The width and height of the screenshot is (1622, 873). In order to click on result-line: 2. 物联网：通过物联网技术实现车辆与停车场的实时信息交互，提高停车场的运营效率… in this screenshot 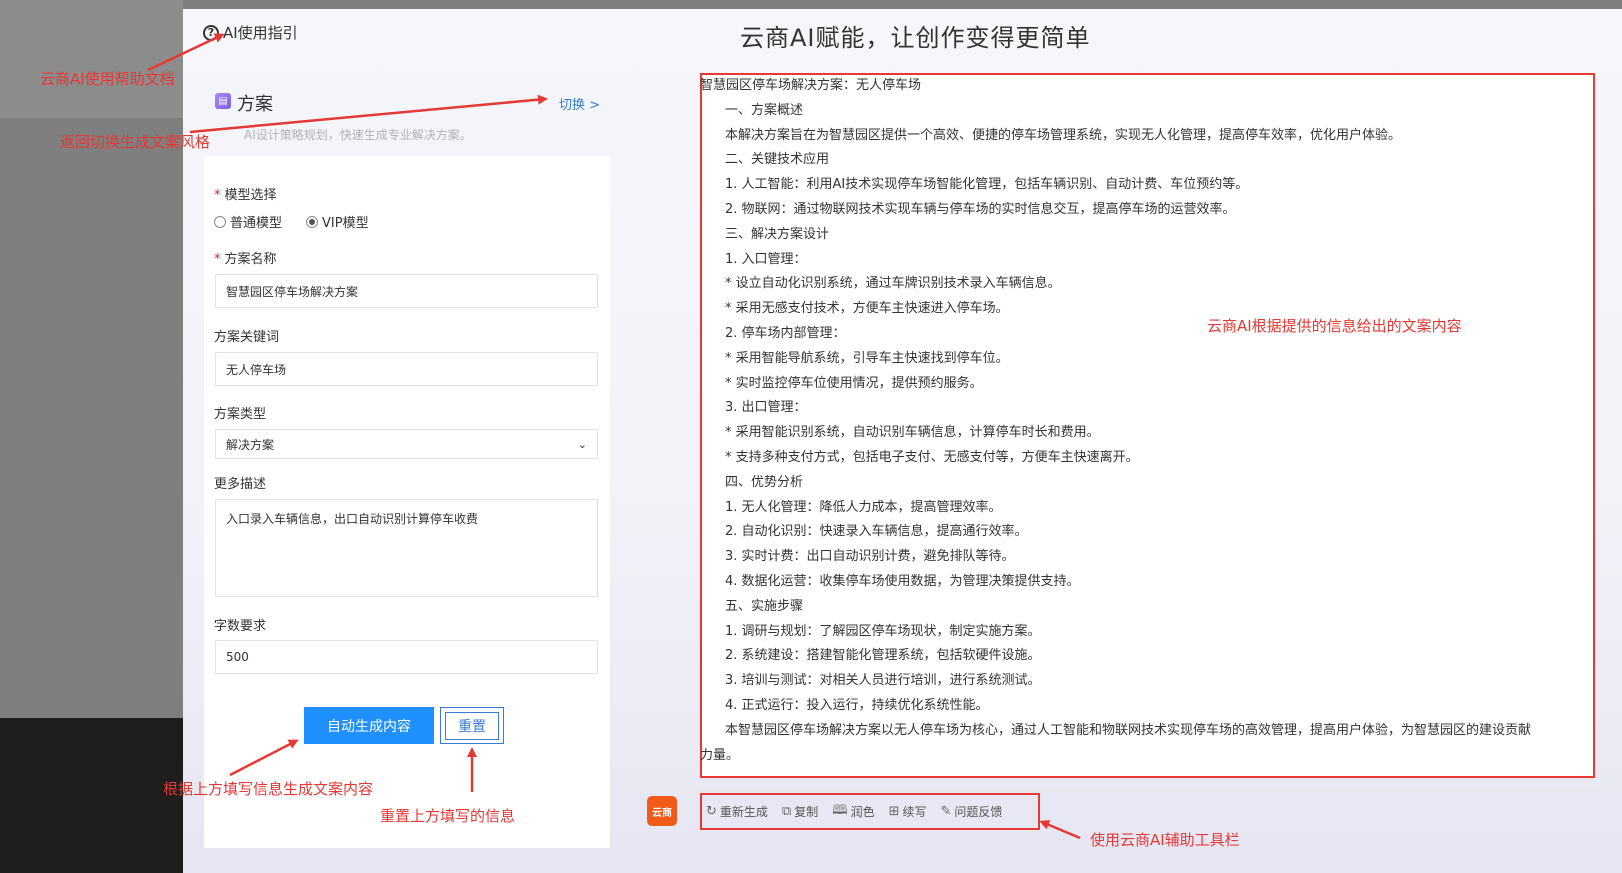, I will do `click(980, 209)`.